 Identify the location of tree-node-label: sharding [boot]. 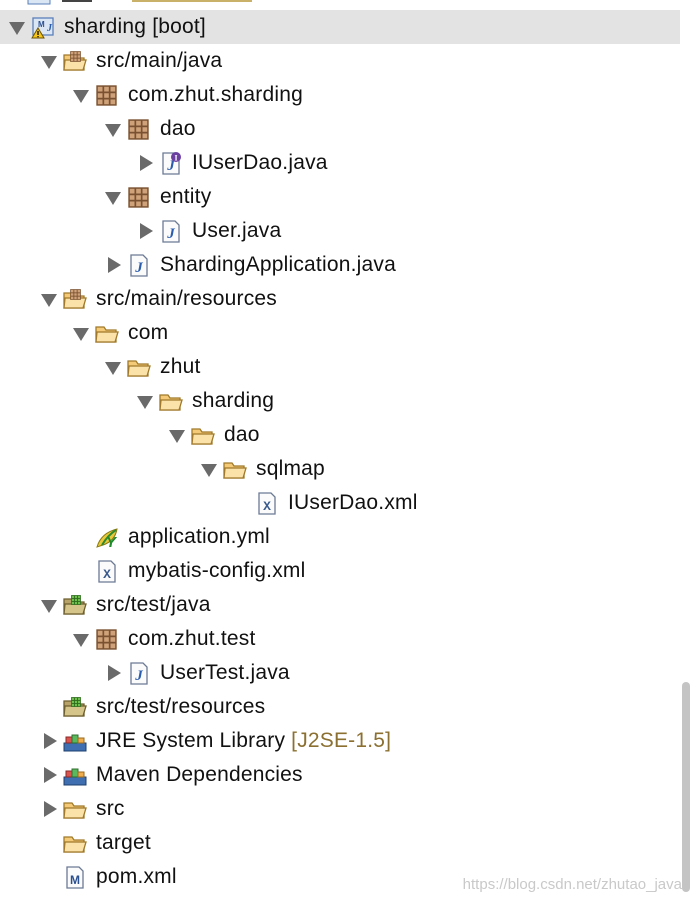
(135, 27).